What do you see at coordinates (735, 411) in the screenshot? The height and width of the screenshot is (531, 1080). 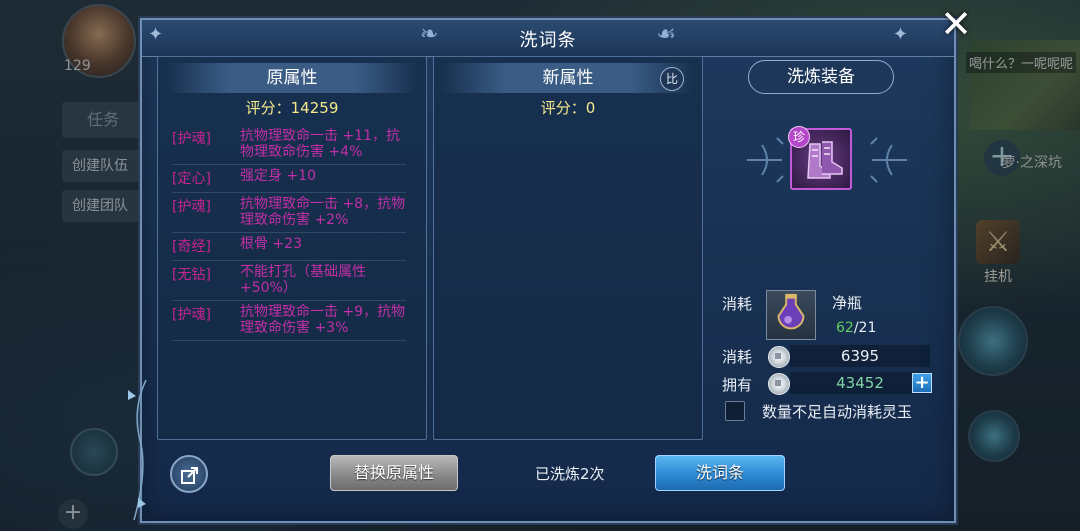 I see `auto-consume-checkbox` at bounding box center [735, 411].